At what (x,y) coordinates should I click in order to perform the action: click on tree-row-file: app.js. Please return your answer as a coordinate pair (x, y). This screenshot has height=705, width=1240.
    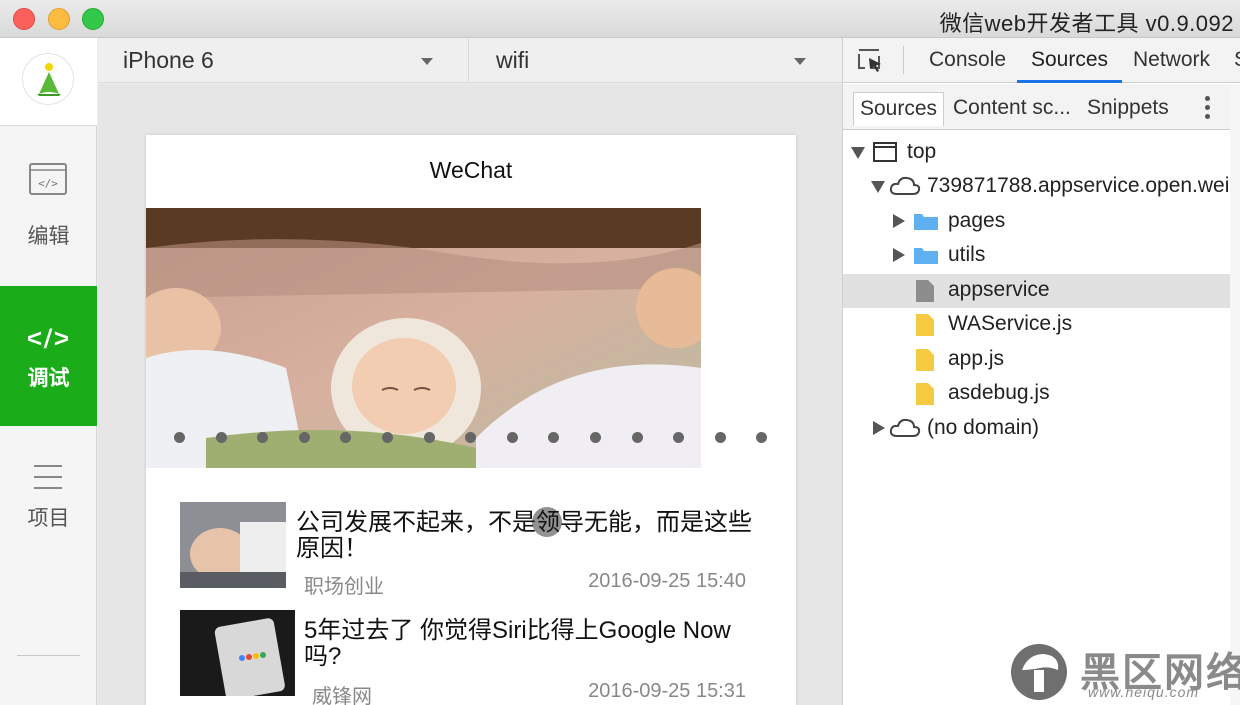
    Looking at the image, I should click on (1037, 360).